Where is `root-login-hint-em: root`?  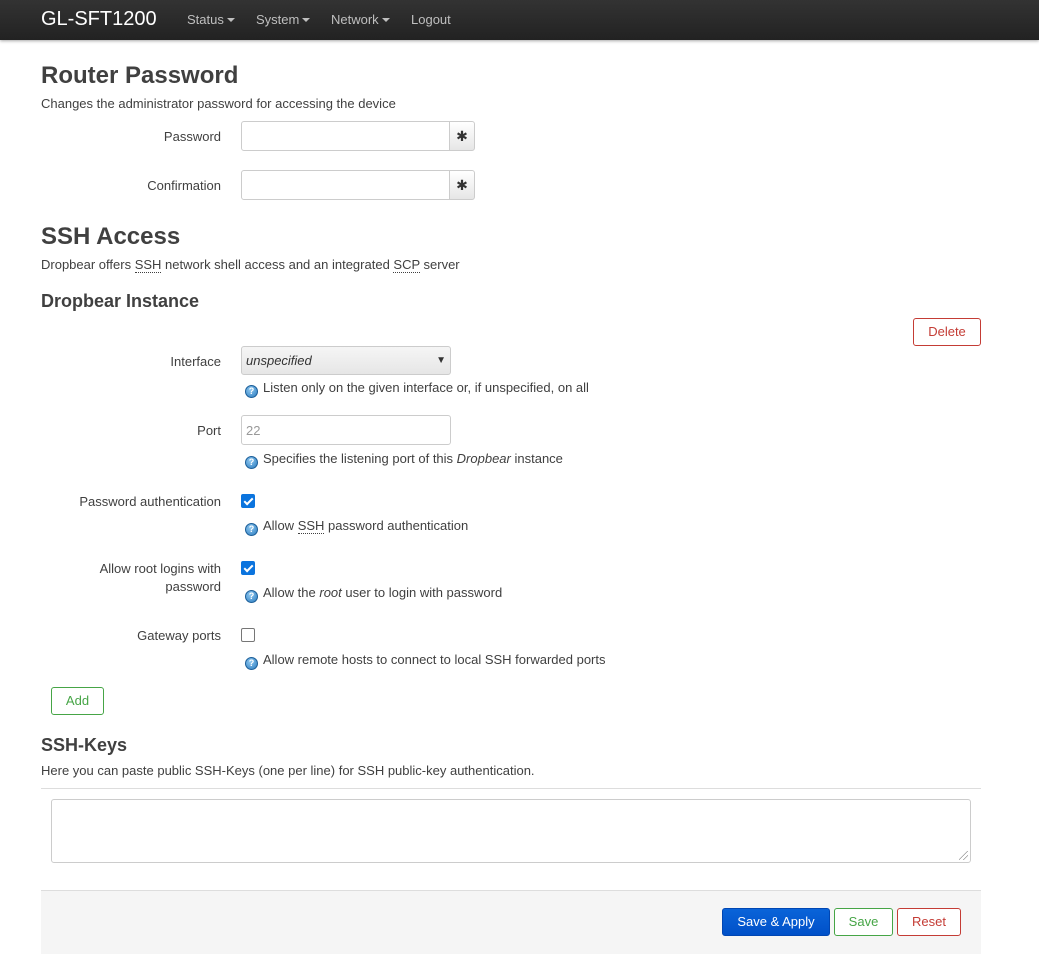
root-login-hint-em: root is located at coordinates (330, 592).